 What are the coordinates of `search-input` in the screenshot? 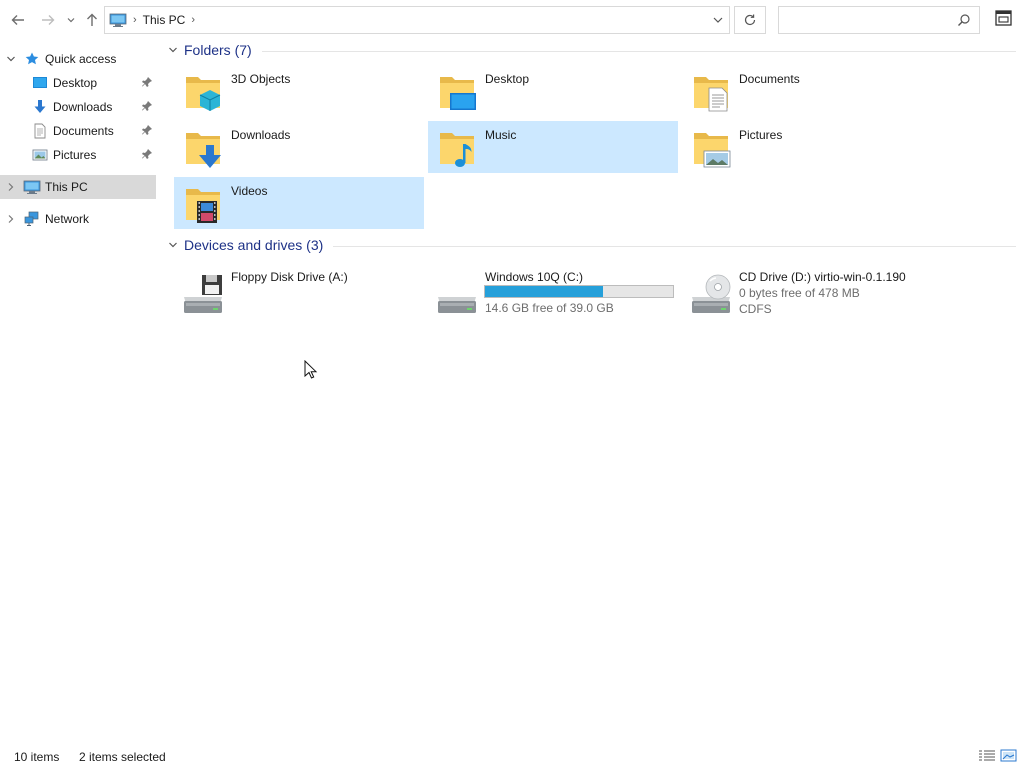 It's located at (864, 20).